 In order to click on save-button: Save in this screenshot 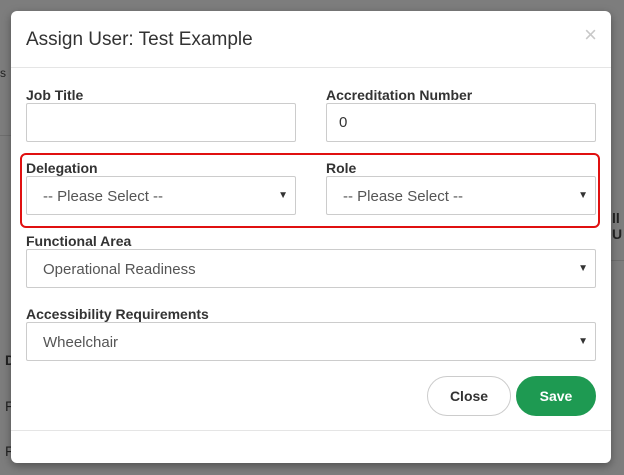, I will do `click(556, 396)`.